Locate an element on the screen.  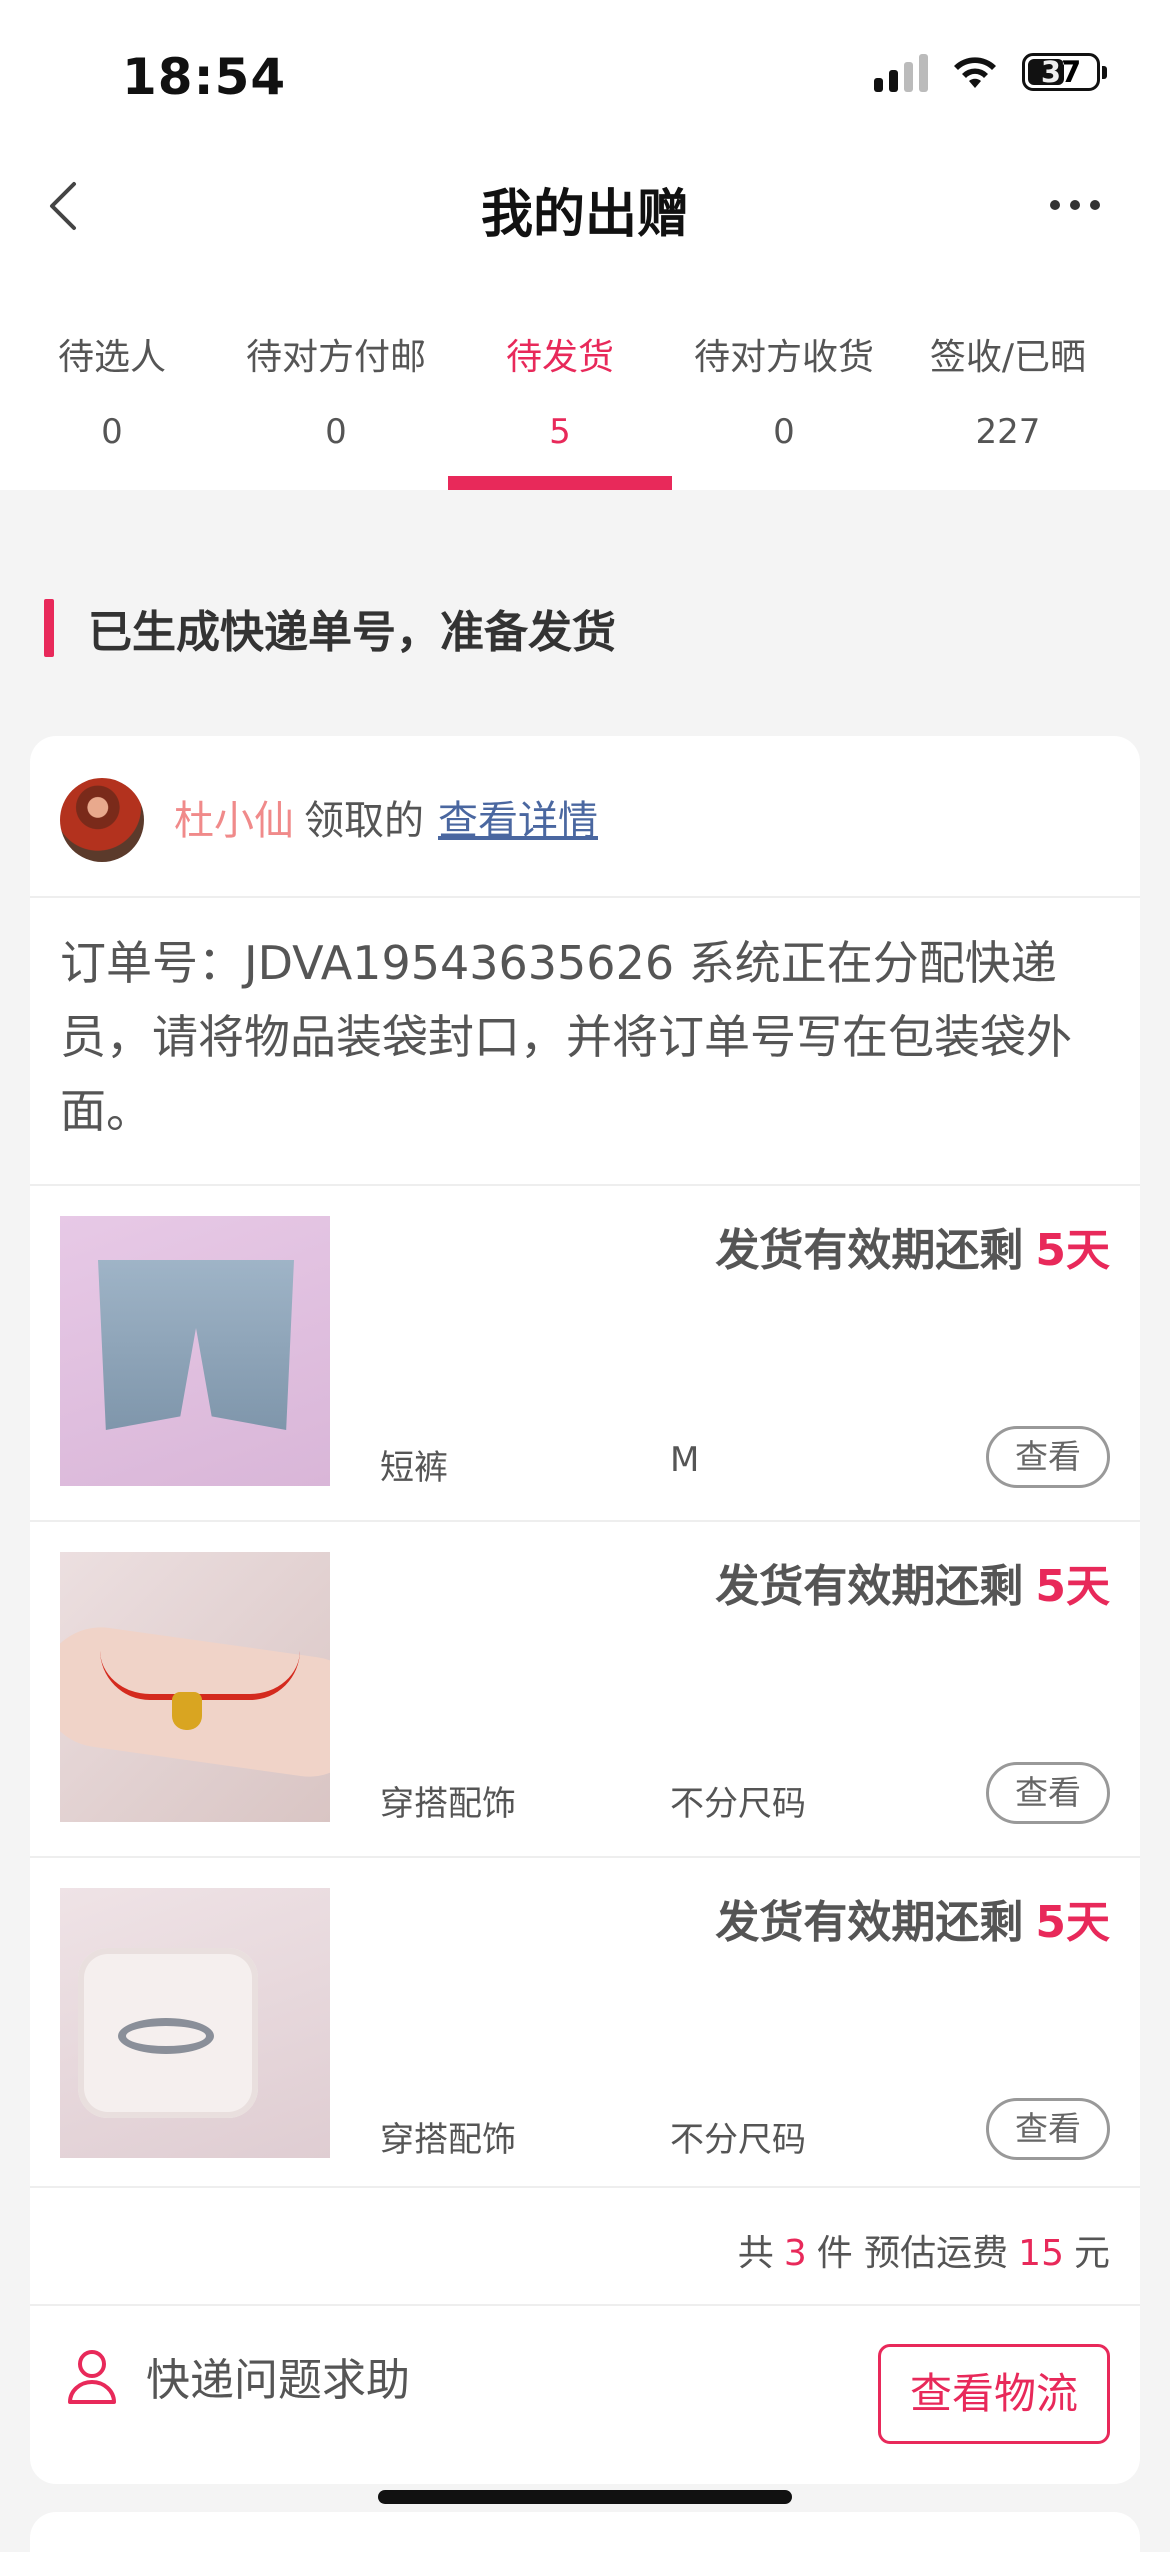
wifi-icon is located at coordinates (975, 72).